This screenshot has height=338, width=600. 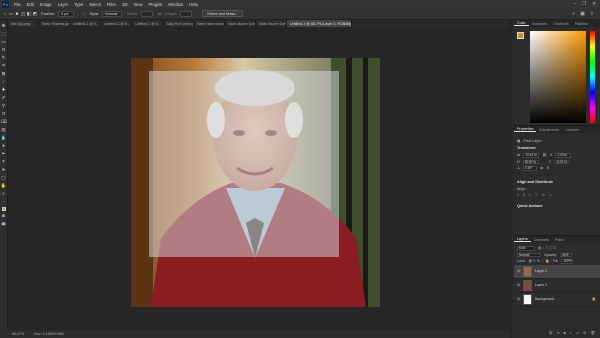 What do you see at coordinates (156, 4) in the screenshot?
I see `menu-plugins: Plugins` at bounding box center [156, 4].